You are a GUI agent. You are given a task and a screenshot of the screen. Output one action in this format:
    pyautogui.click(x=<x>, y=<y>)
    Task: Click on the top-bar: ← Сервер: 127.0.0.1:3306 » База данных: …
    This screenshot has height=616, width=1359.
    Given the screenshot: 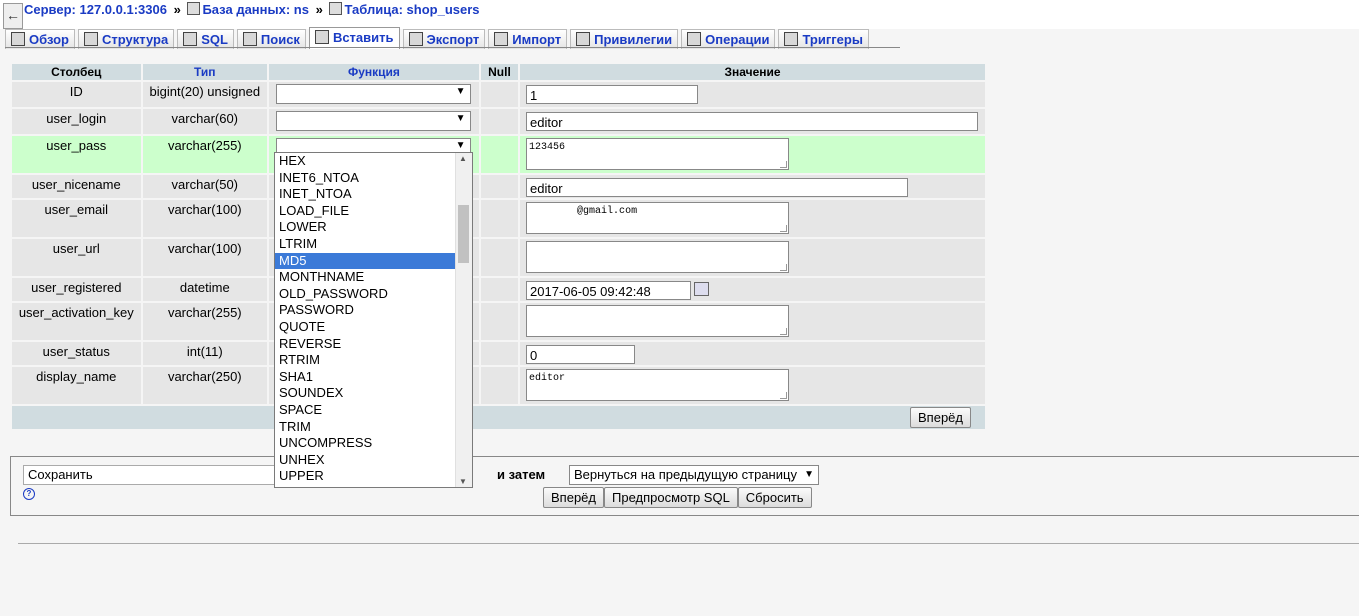 What is the action you would take?
    pyautogui.click(x=679, y=14)
    